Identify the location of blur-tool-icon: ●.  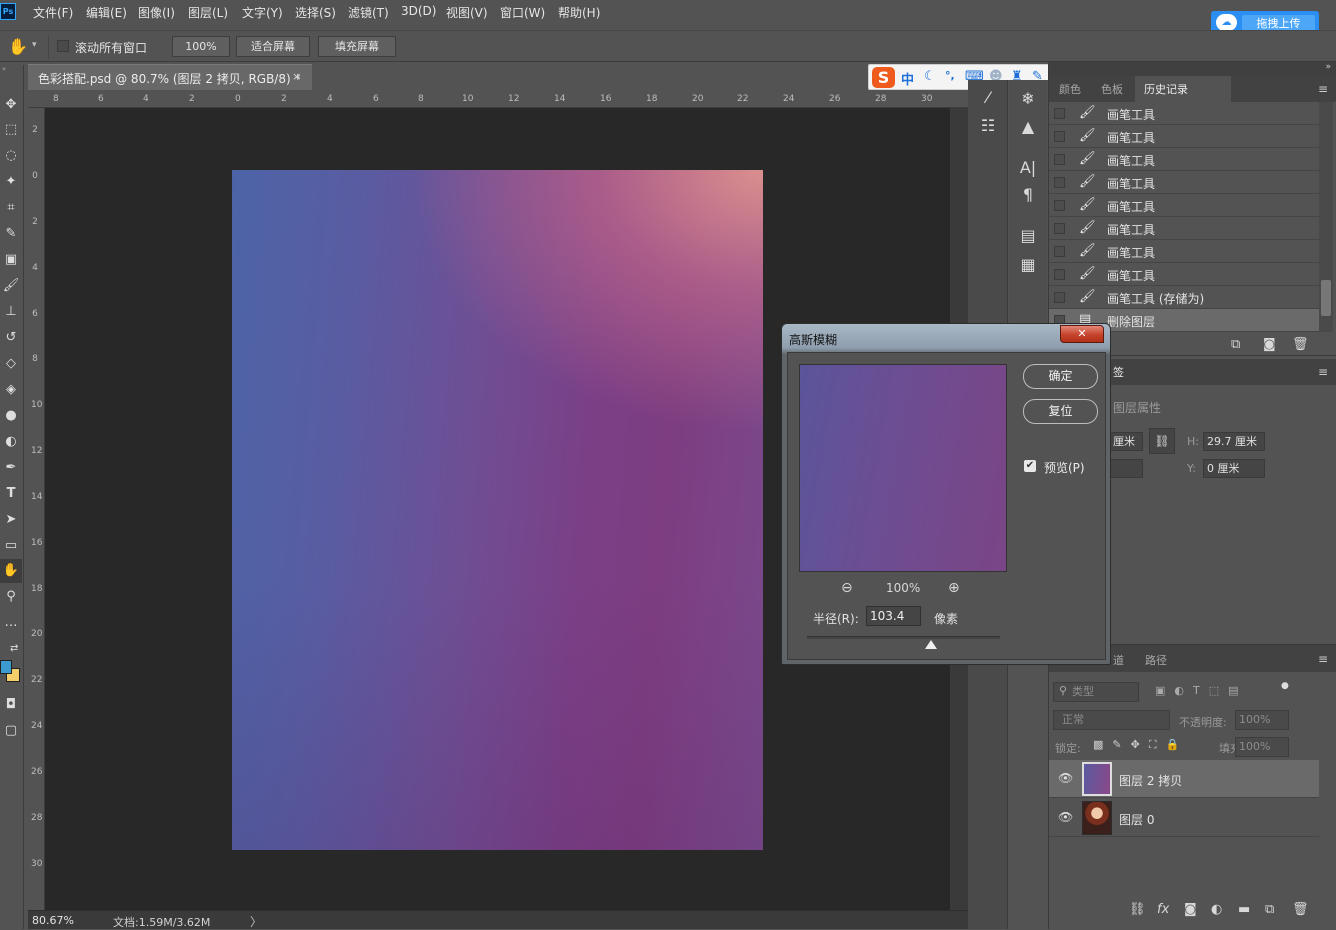
(11, 416).